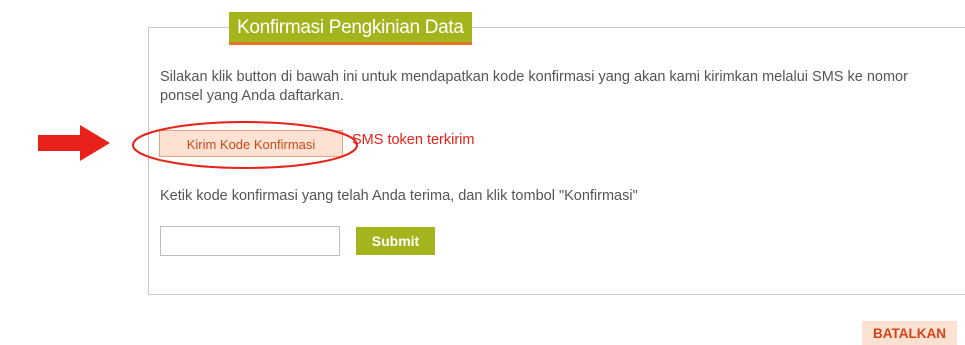 This screenshot has width=965, height=345. What do you see at coordinates (250, 241) in the screenshot?
I see `confirmation-code-input` at bounding box center [250, 241].